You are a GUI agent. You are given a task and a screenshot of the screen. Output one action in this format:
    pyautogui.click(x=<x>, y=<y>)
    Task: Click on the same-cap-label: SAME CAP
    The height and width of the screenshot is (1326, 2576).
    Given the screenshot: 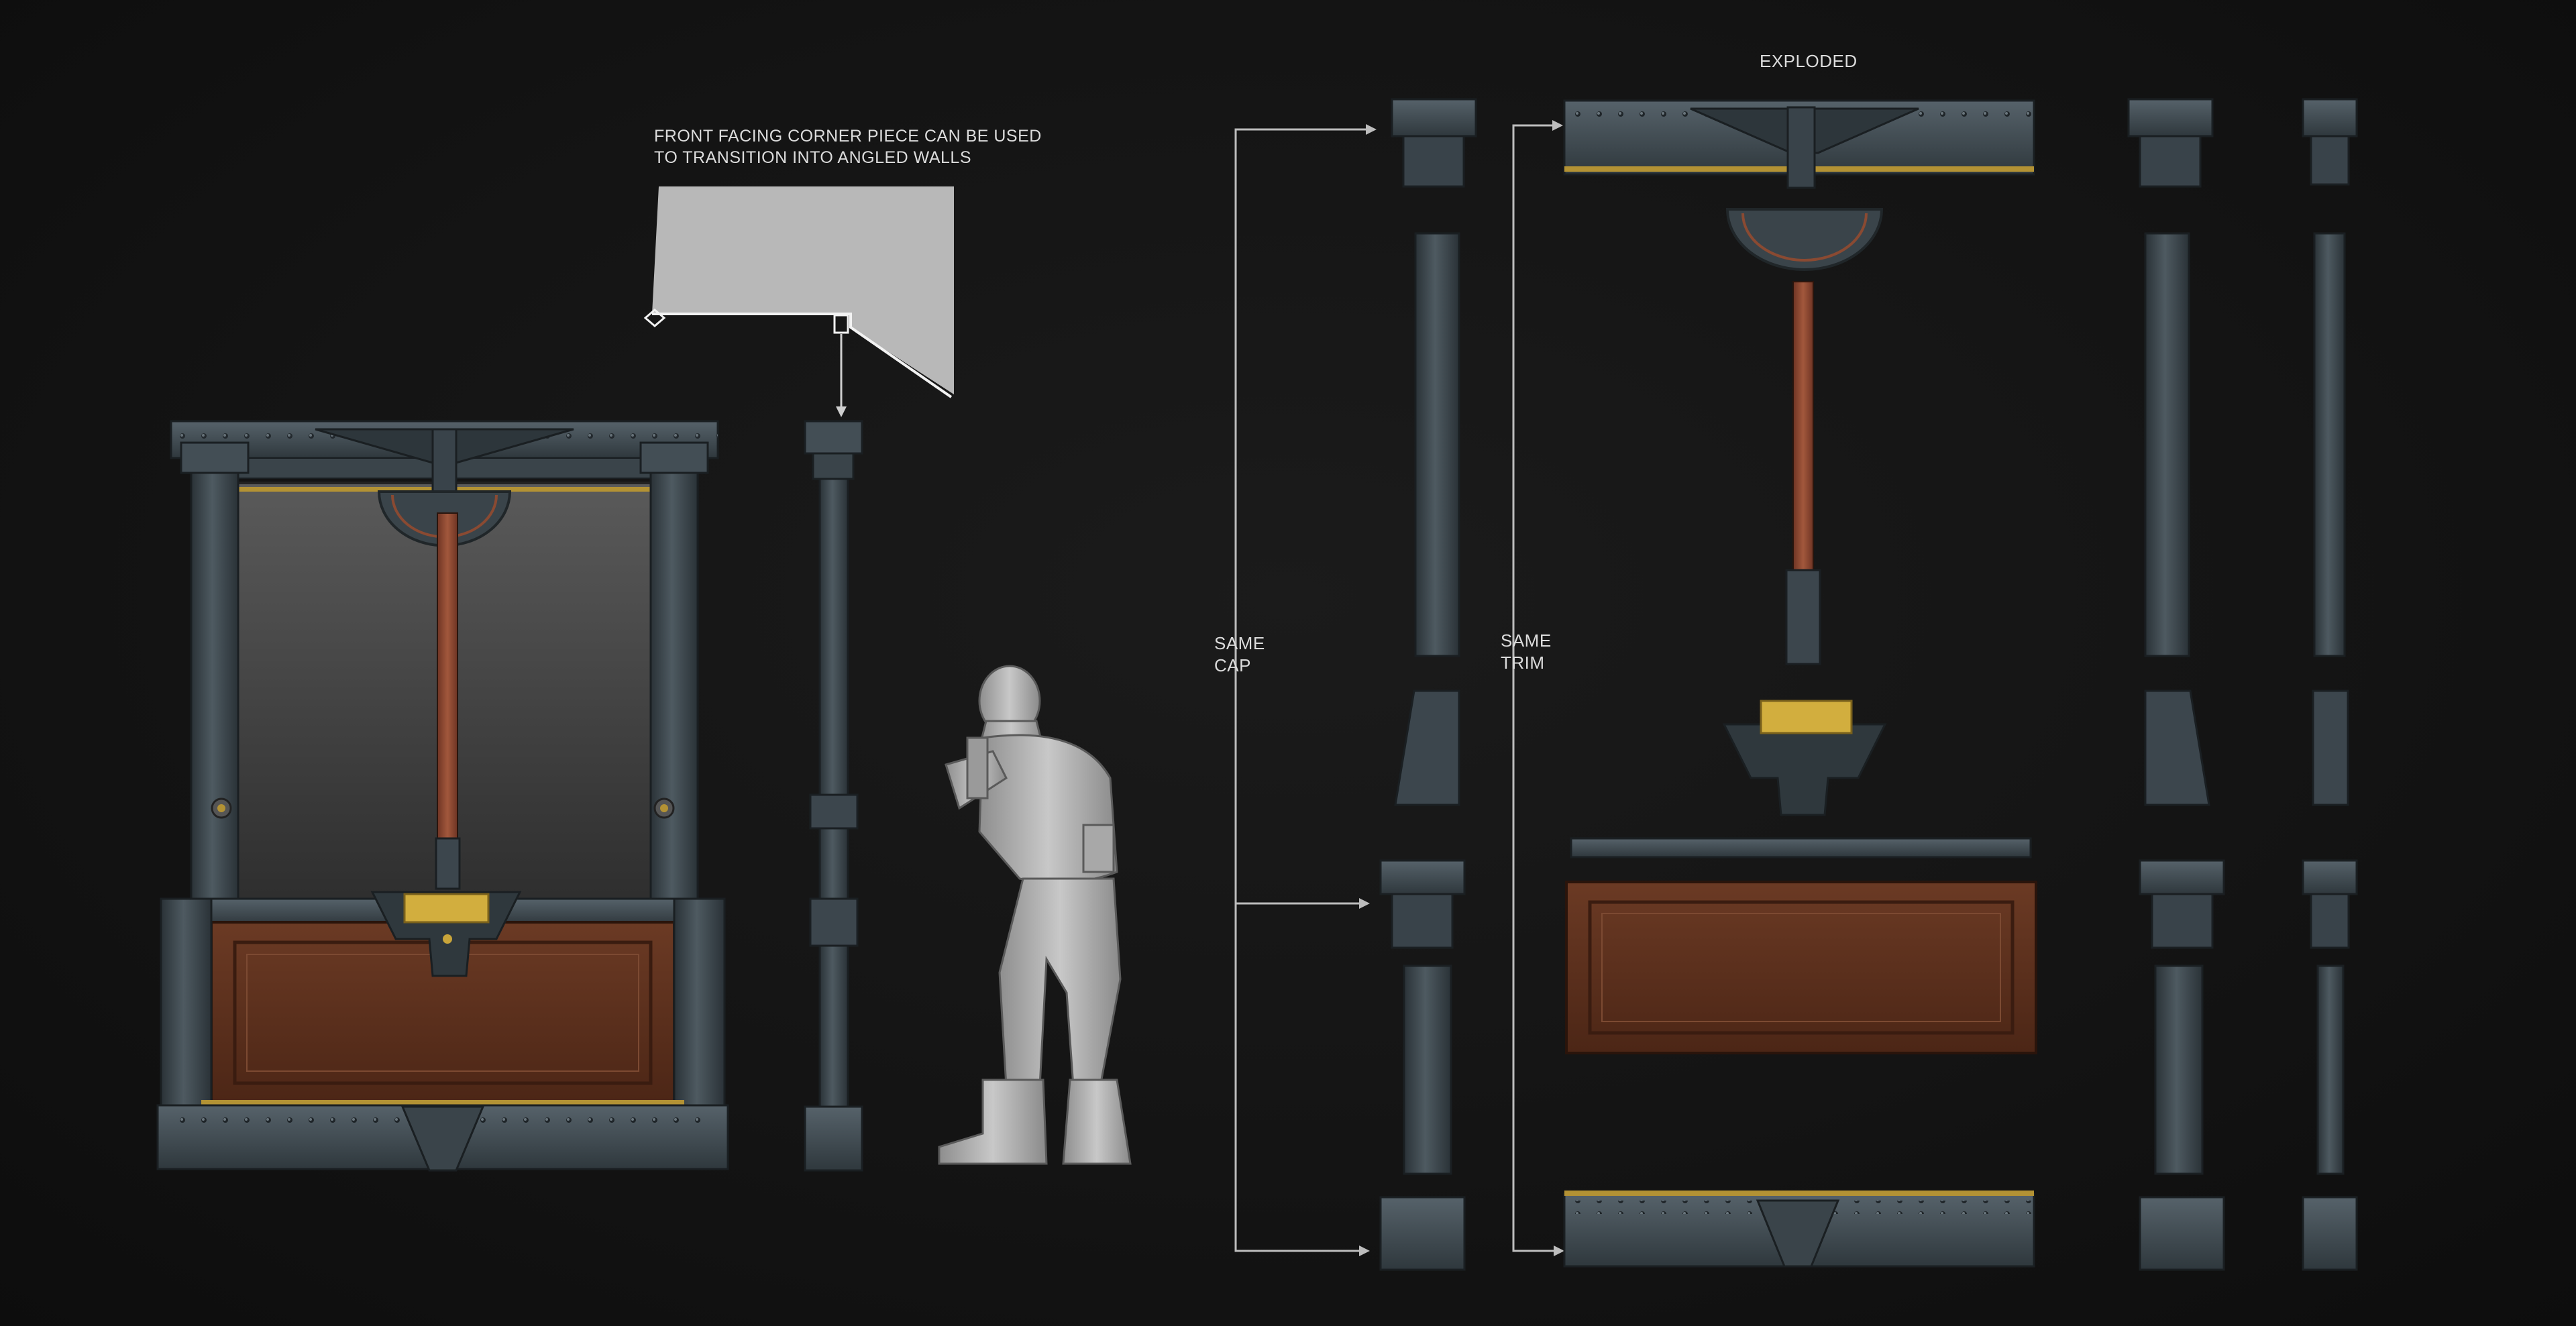 What is the action you would take?
    pyautogui.click(x=1239, y=654)
    